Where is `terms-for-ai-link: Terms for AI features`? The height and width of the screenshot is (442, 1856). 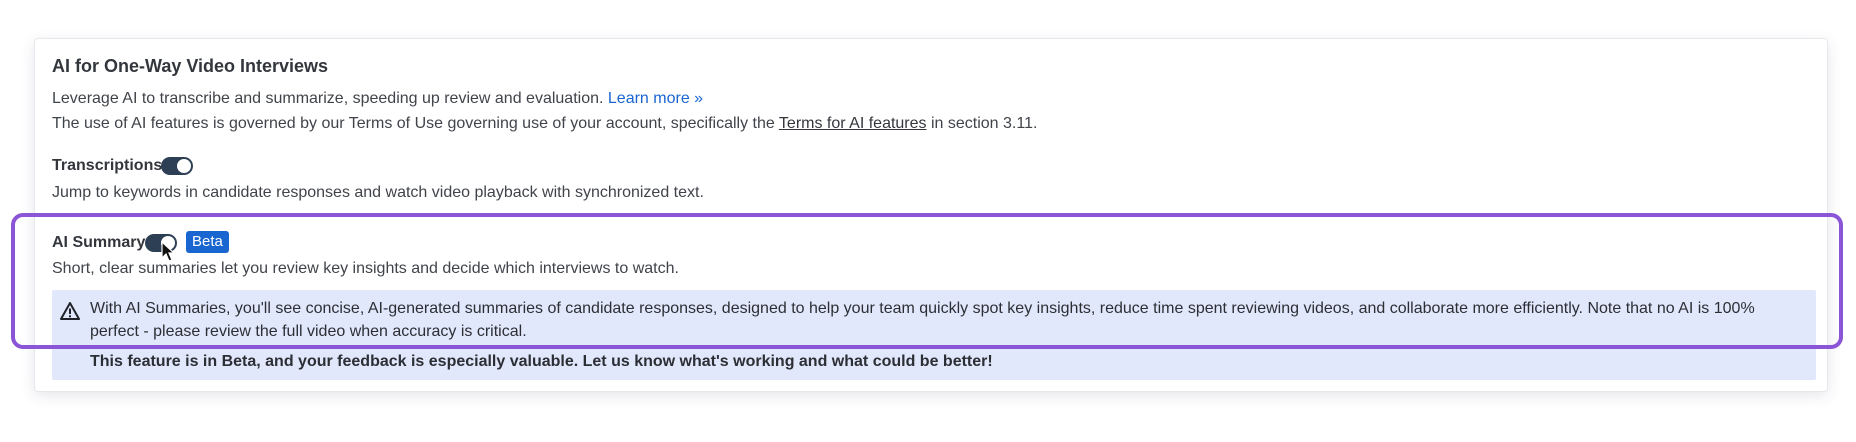 terms-for-ai-link: Terms for AI features is located at coordinates (853, 123).